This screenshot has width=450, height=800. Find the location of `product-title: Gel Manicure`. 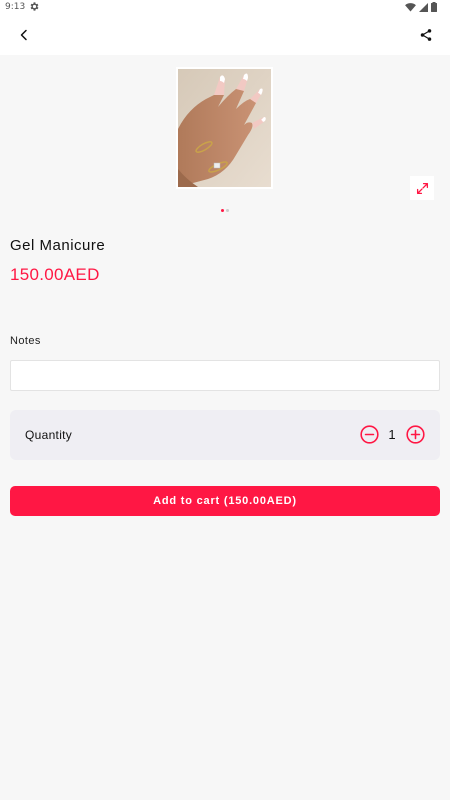

product-title: Gel Manicure is located at coordinates (58, 245).